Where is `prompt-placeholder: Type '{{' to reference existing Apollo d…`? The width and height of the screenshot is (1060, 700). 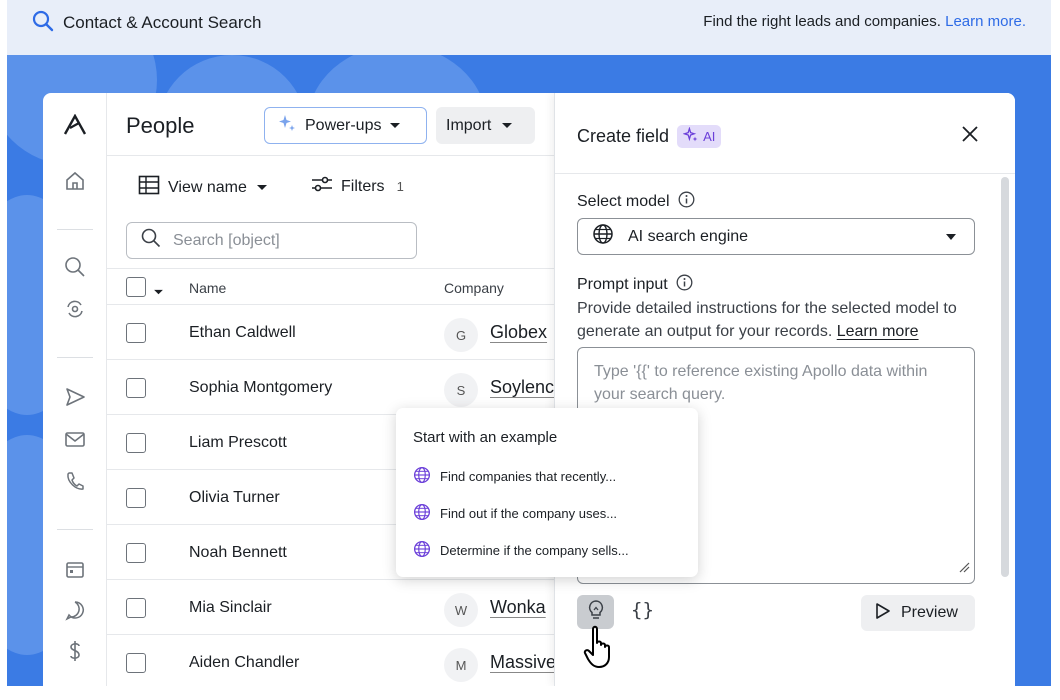
prompt-placeholder: Type '{{' to reference existing Apollo d… is located at coordinates (761, 383).